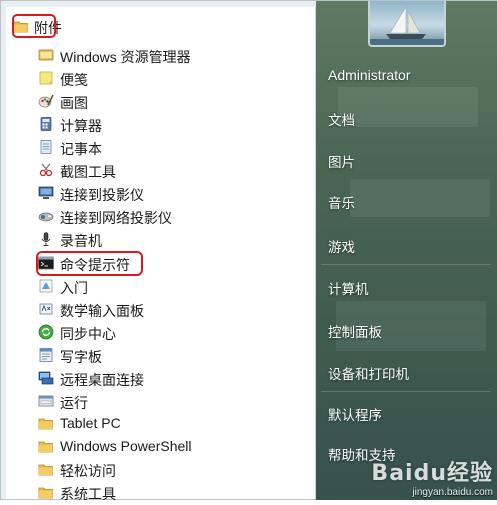 The height and width of the screenshot is (505, 497). Describe the element at coordinates (34, 26) in the screenshot. I see `highlight-accessories` at that location.